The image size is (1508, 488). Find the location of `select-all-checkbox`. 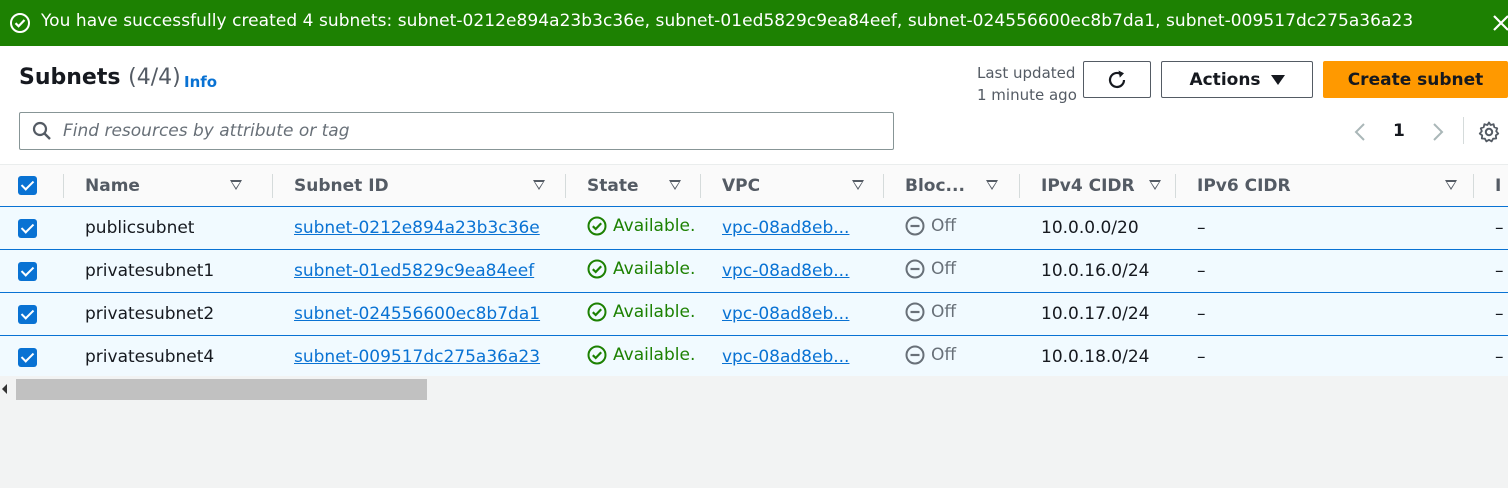

select-all-checkbox is located at coordinates (27, 185).